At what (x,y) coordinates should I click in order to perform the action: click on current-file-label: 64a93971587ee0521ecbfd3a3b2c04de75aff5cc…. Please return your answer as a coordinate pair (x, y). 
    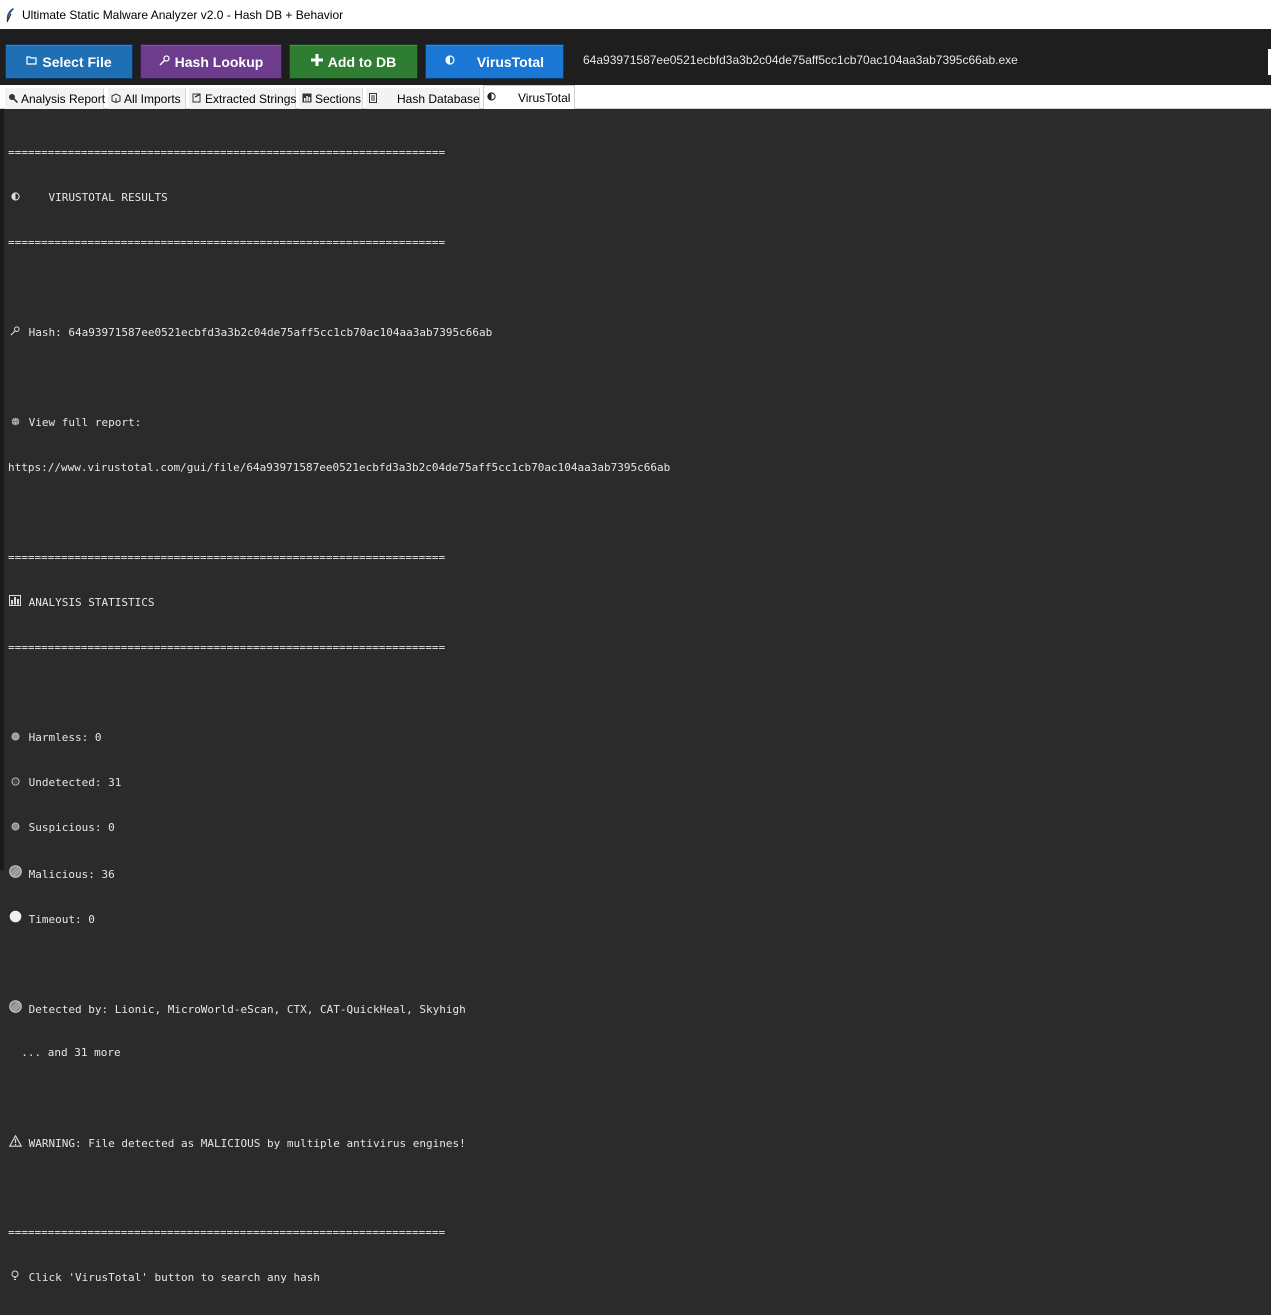
    Looking at the image, I should click on (800, 60).